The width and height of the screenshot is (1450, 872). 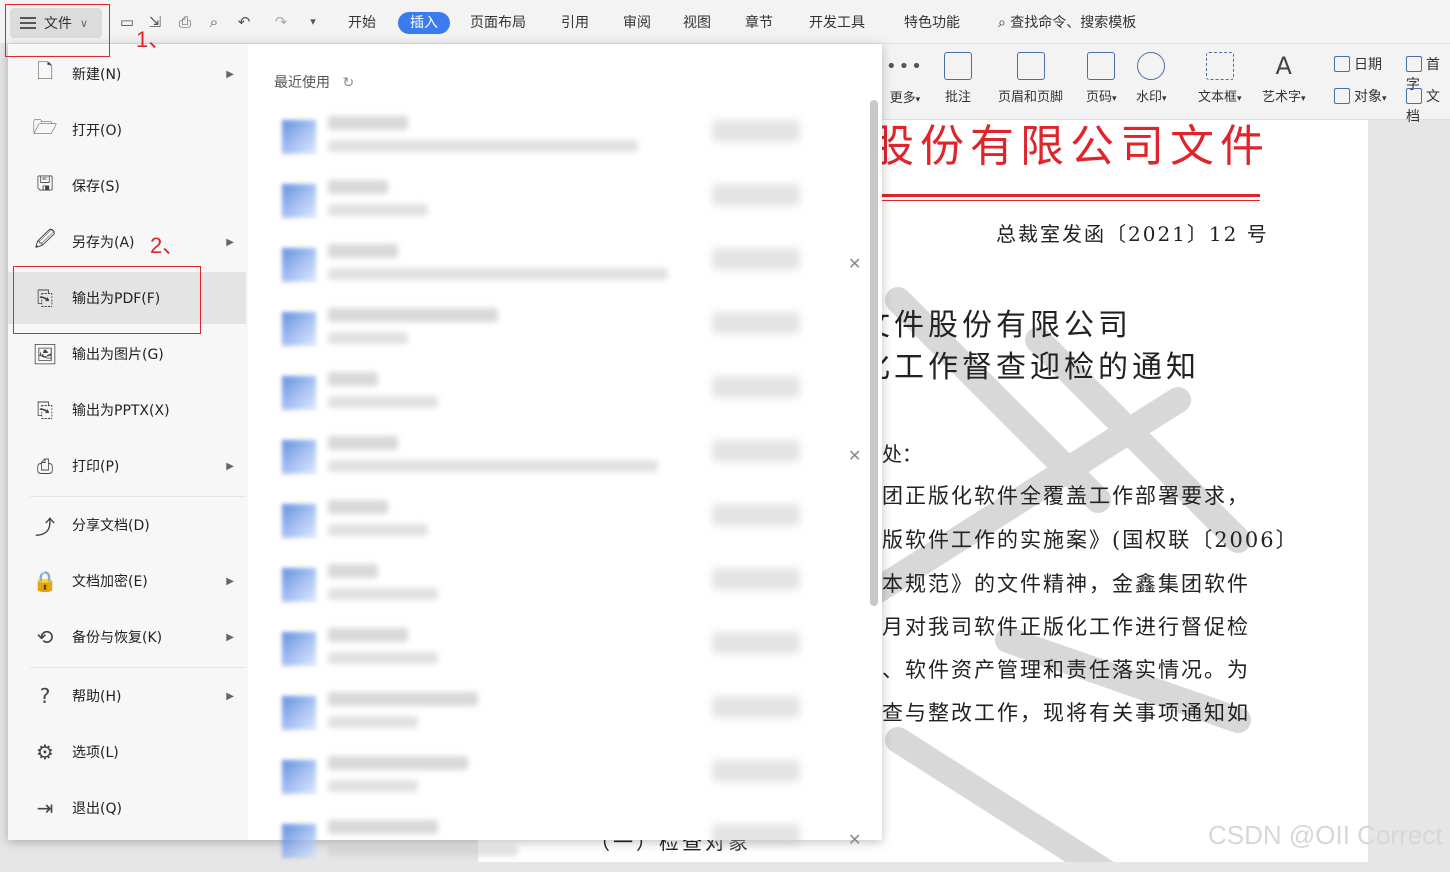 I want to click on comment-icon, so click(x=958, y=66).